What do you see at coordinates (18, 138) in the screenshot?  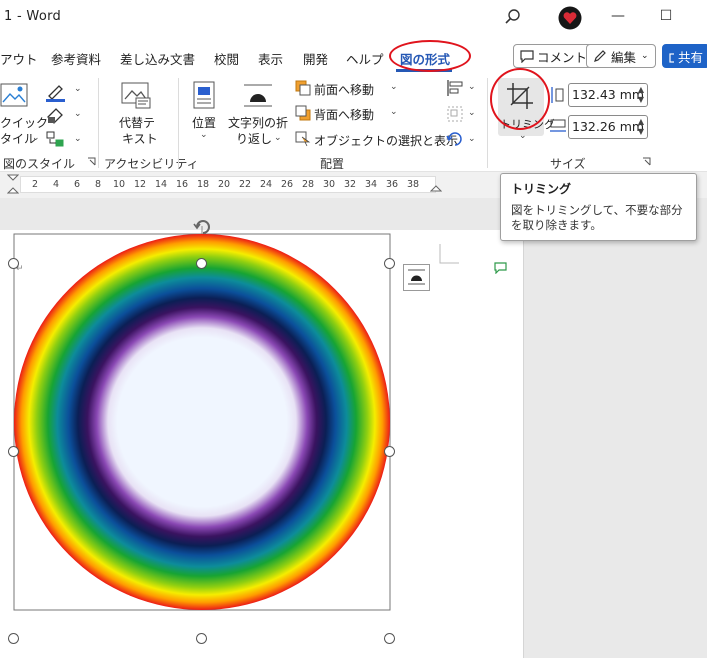 I see `quick-styles-label-2: タイル` at bounding box center [18, 138].